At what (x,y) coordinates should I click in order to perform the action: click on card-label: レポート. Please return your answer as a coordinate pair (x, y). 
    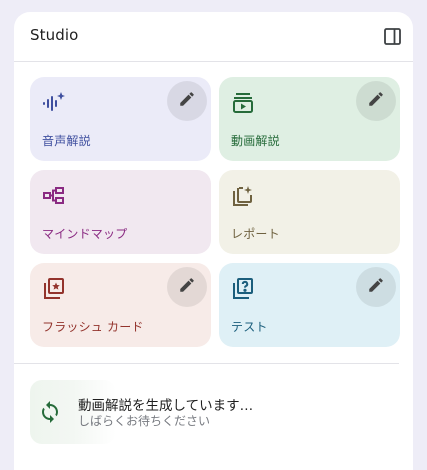
    Looking at the image, I should click on (255, 234).